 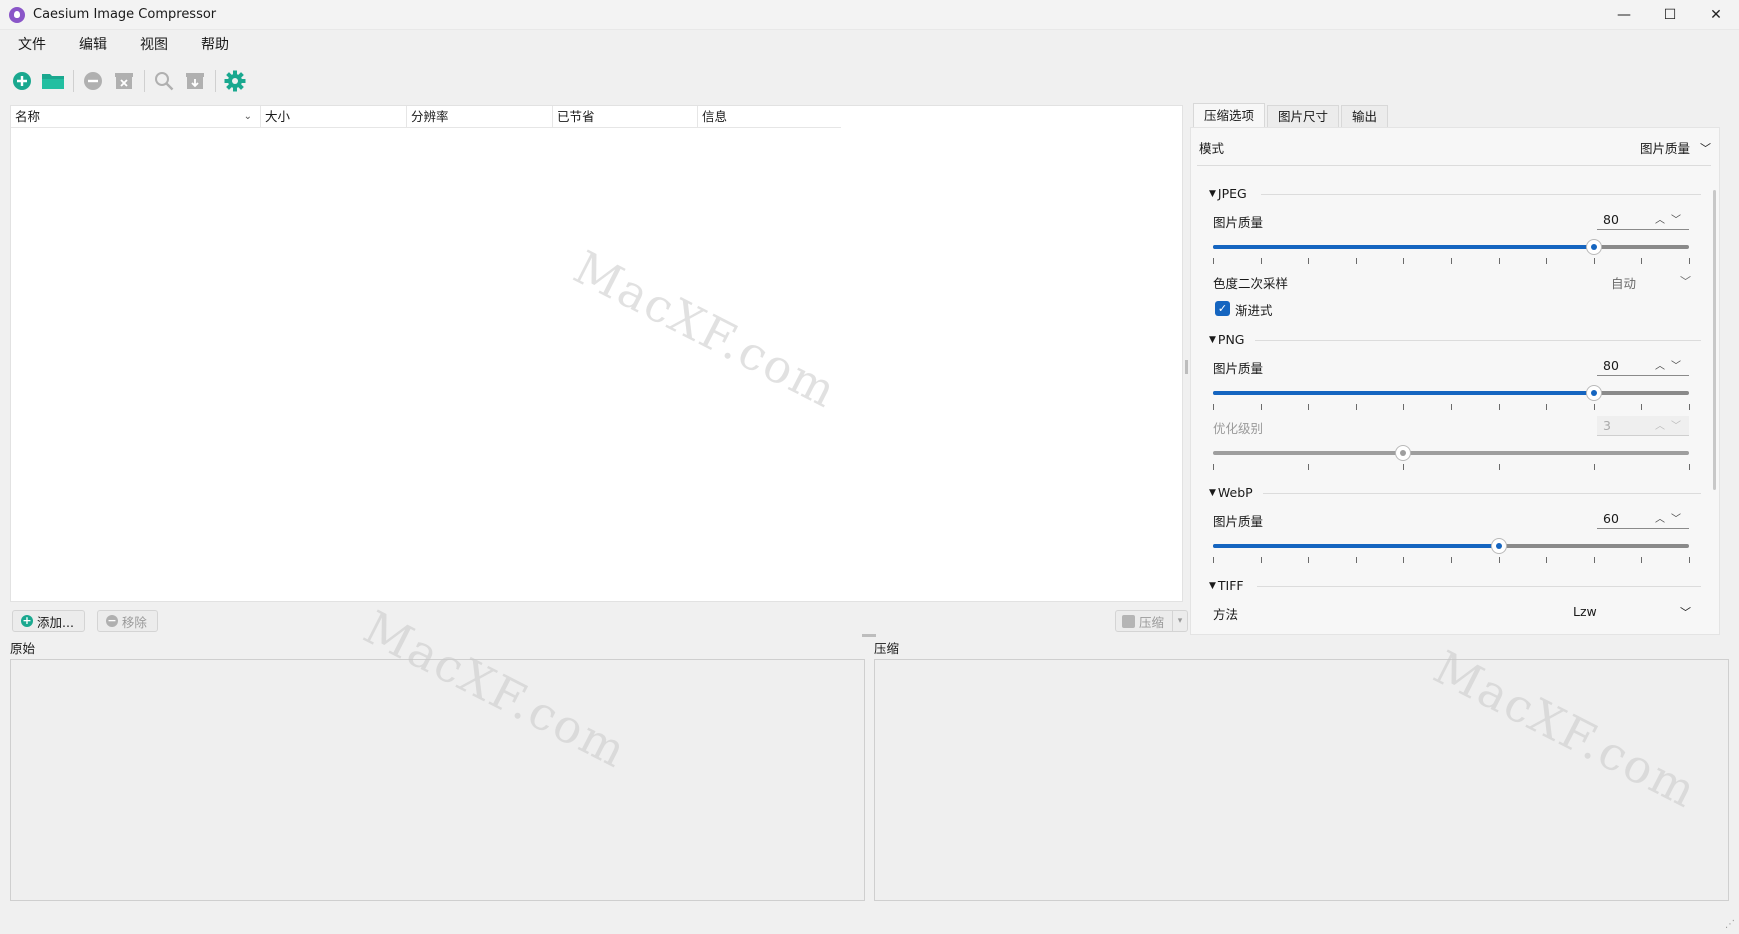 I want to click on list-actions: + 添加... − 移除, so click(x=91, y=621).